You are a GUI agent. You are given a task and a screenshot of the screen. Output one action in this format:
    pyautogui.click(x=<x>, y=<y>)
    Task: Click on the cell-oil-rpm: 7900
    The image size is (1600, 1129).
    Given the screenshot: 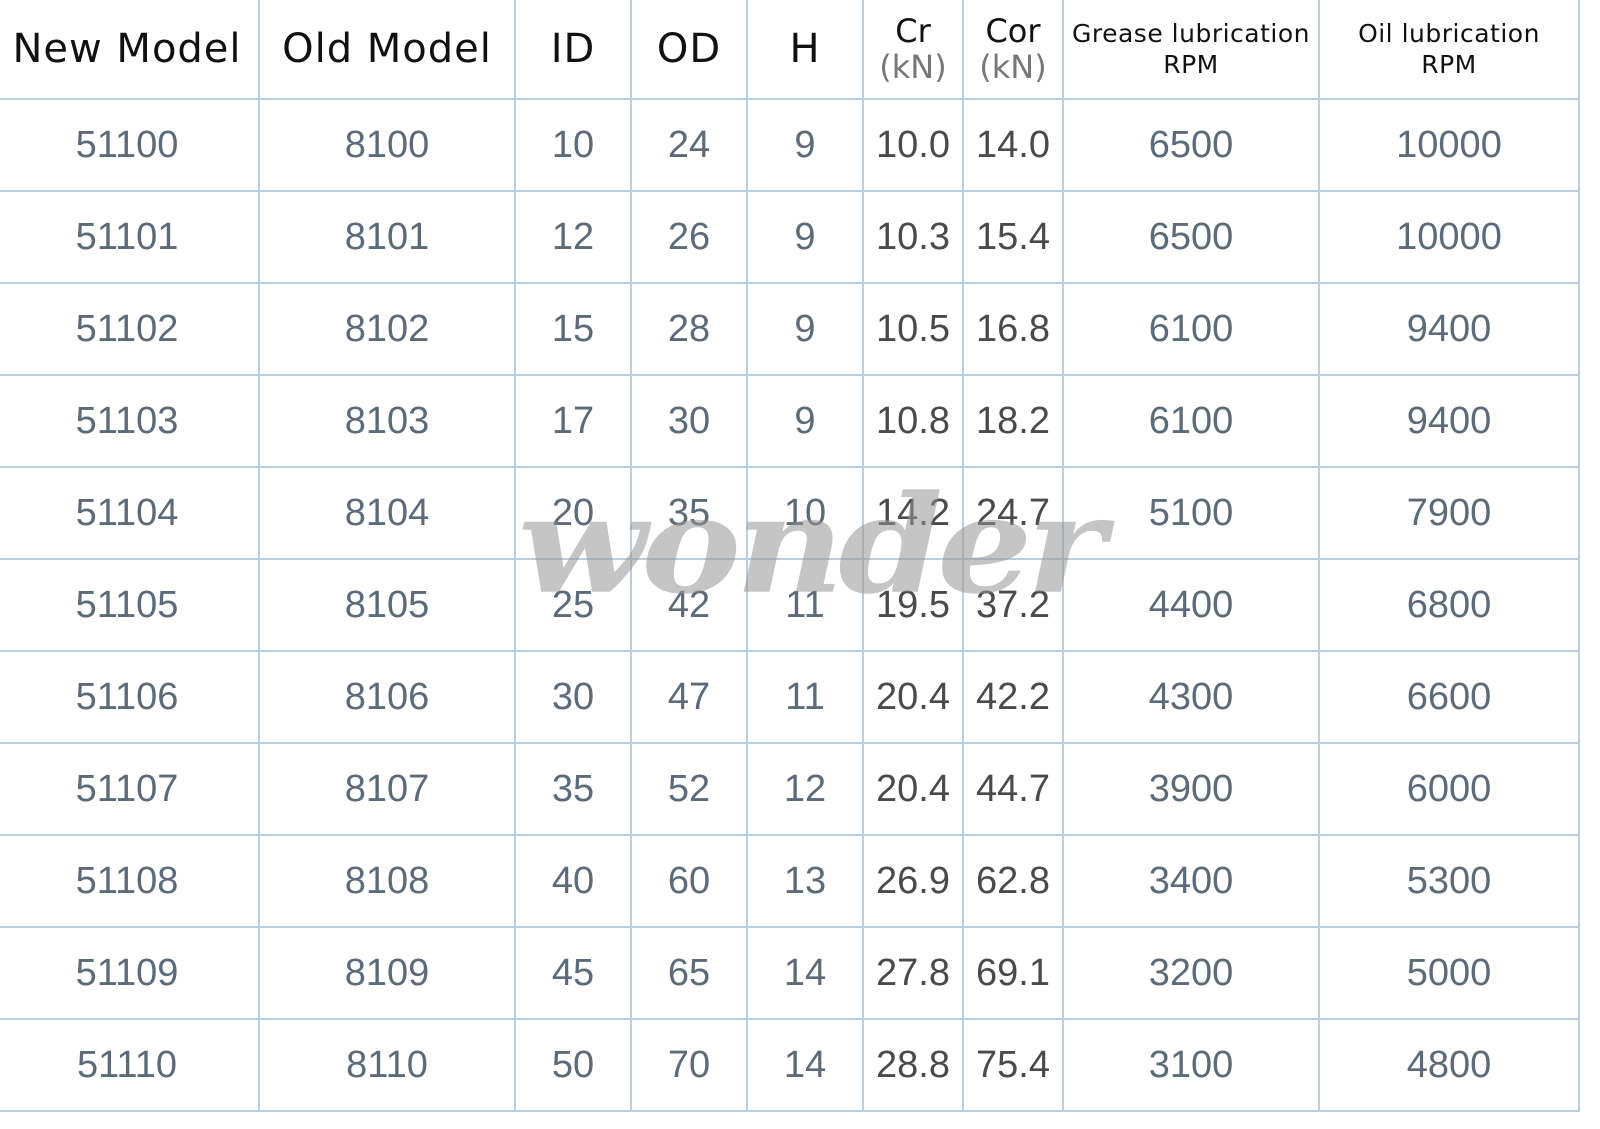 What is the action you would take?
    pyautogui.click(x=1449, y=513)
    